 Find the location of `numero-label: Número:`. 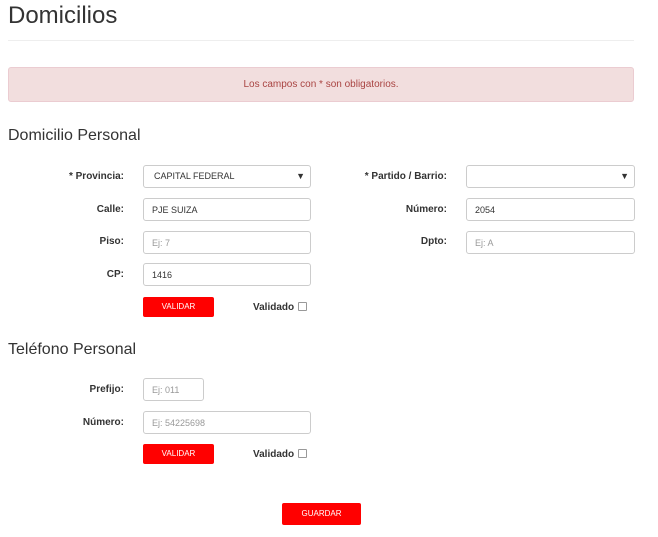

numero-label: Número: is located at coordinates (426, 209).